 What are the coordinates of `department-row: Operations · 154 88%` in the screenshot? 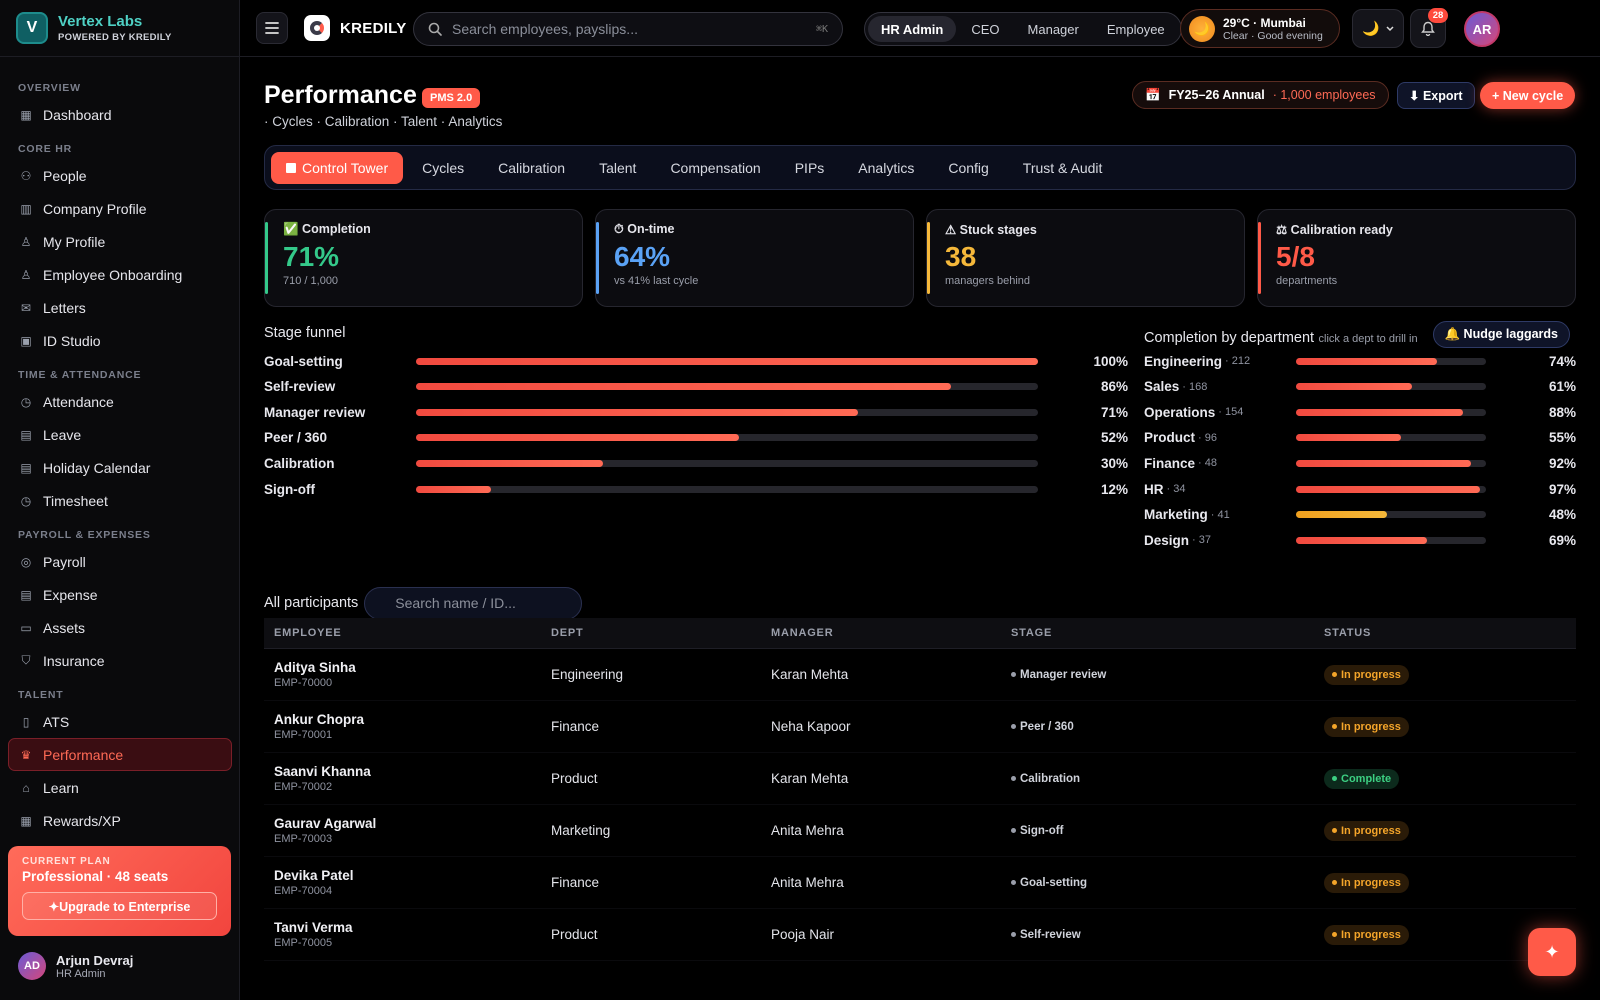 It's located at (1360, 412).